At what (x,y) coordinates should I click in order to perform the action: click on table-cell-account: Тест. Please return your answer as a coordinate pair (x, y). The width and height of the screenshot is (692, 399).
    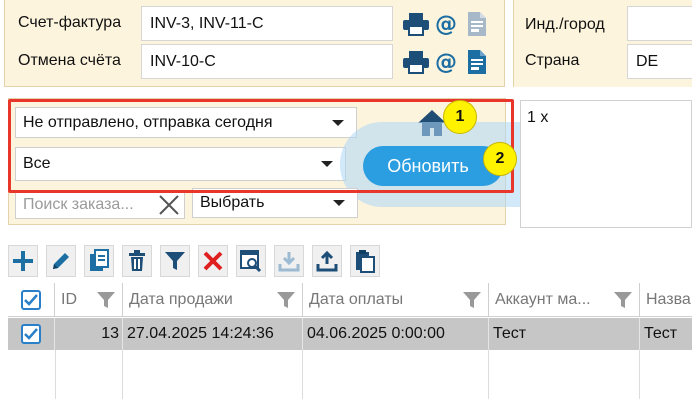
    Looking at the image, I should click on (564, 334).